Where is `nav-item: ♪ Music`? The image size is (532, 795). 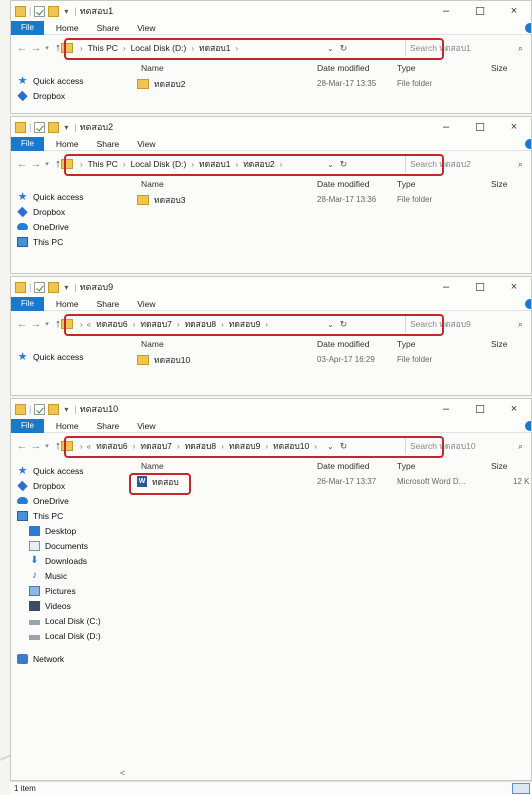
nav-item: ♪ Music is located at coordinates (70, 575).